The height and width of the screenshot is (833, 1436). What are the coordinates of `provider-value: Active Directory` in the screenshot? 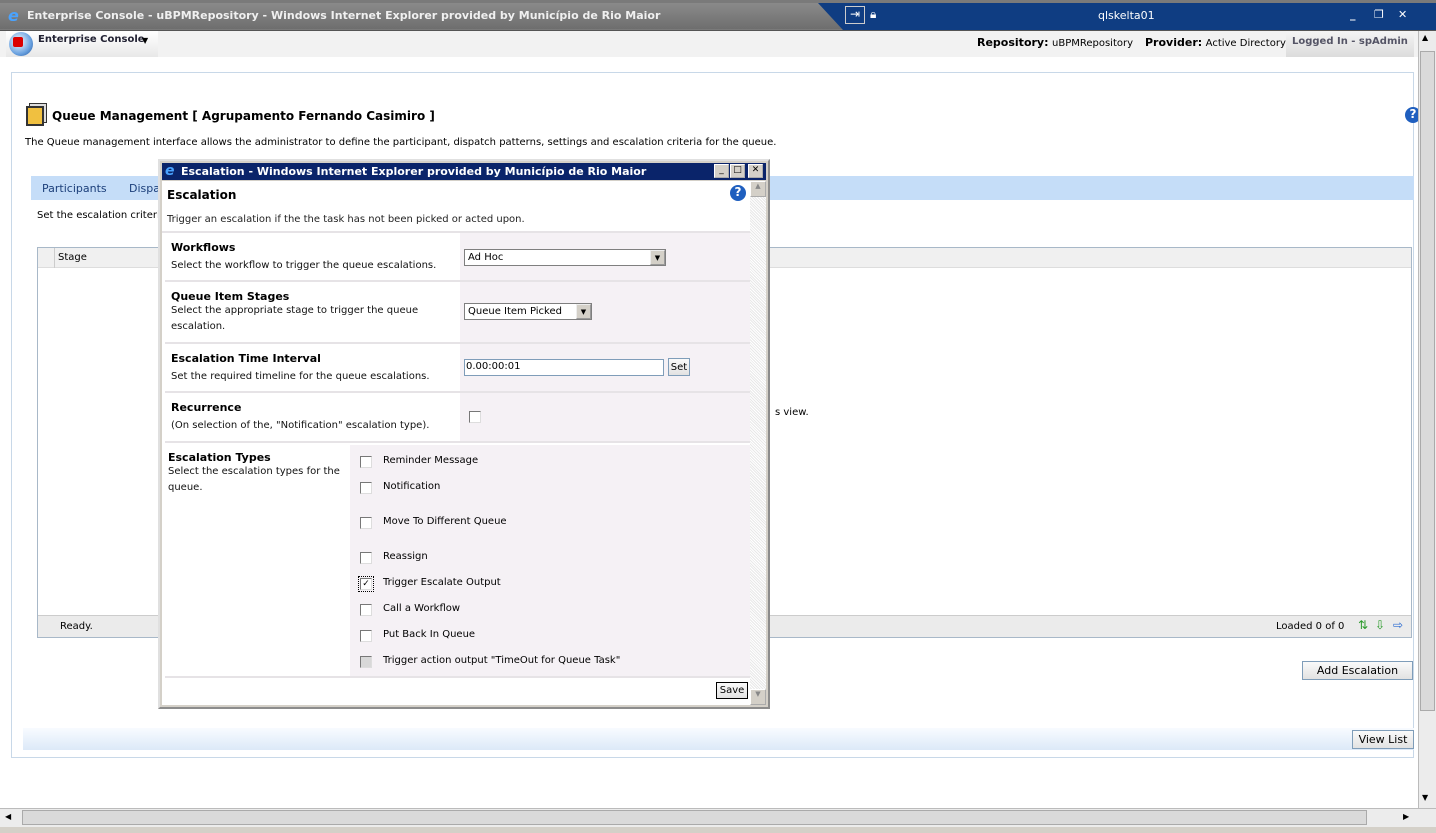 It's located at (1245, 43).